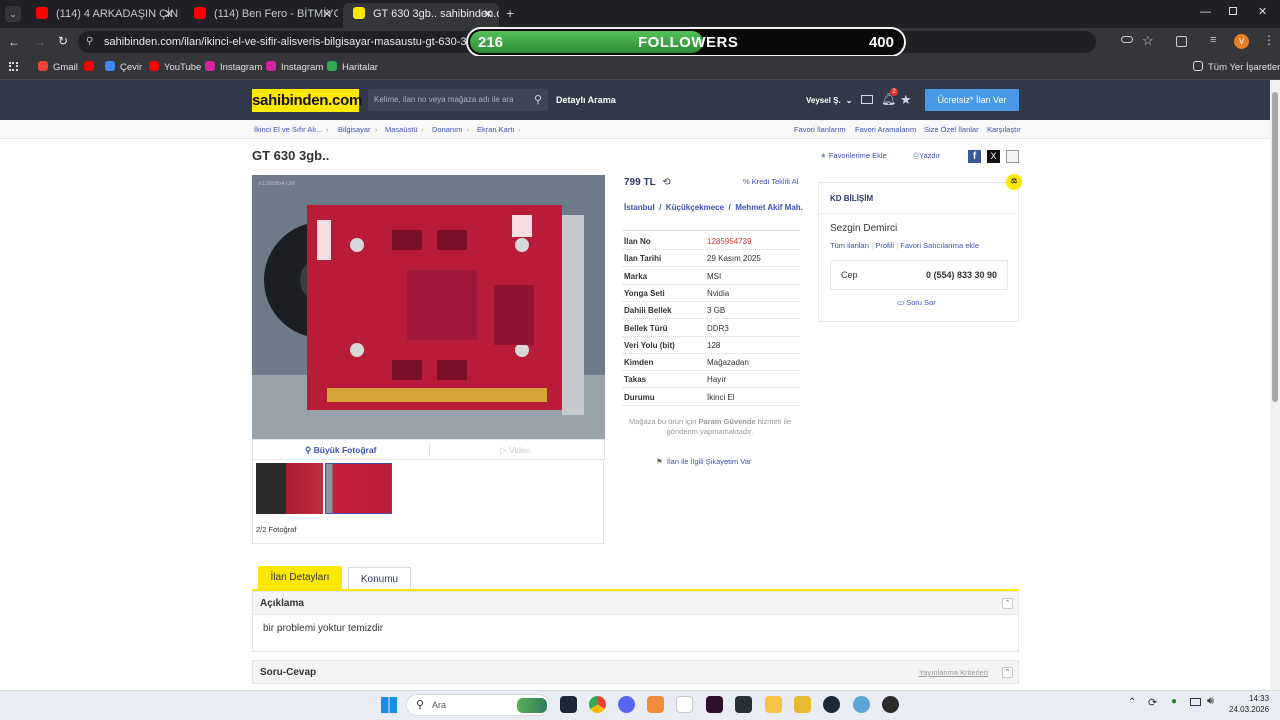 The height and width of the screenshot is (720, 1280). I want to click on site-info-icon: ⚲, so click(89, 42).